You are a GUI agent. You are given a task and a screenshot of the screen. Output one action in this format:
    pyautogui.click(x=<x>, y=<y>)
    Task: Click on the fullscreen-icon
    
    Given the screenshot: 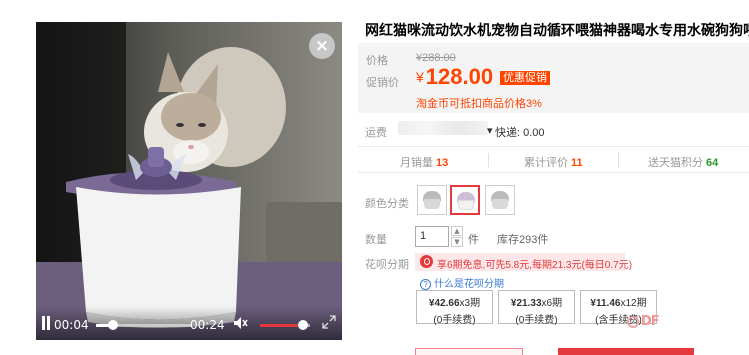 What is the action you would take?
    pyautogui.click(x=329, y=322)
    